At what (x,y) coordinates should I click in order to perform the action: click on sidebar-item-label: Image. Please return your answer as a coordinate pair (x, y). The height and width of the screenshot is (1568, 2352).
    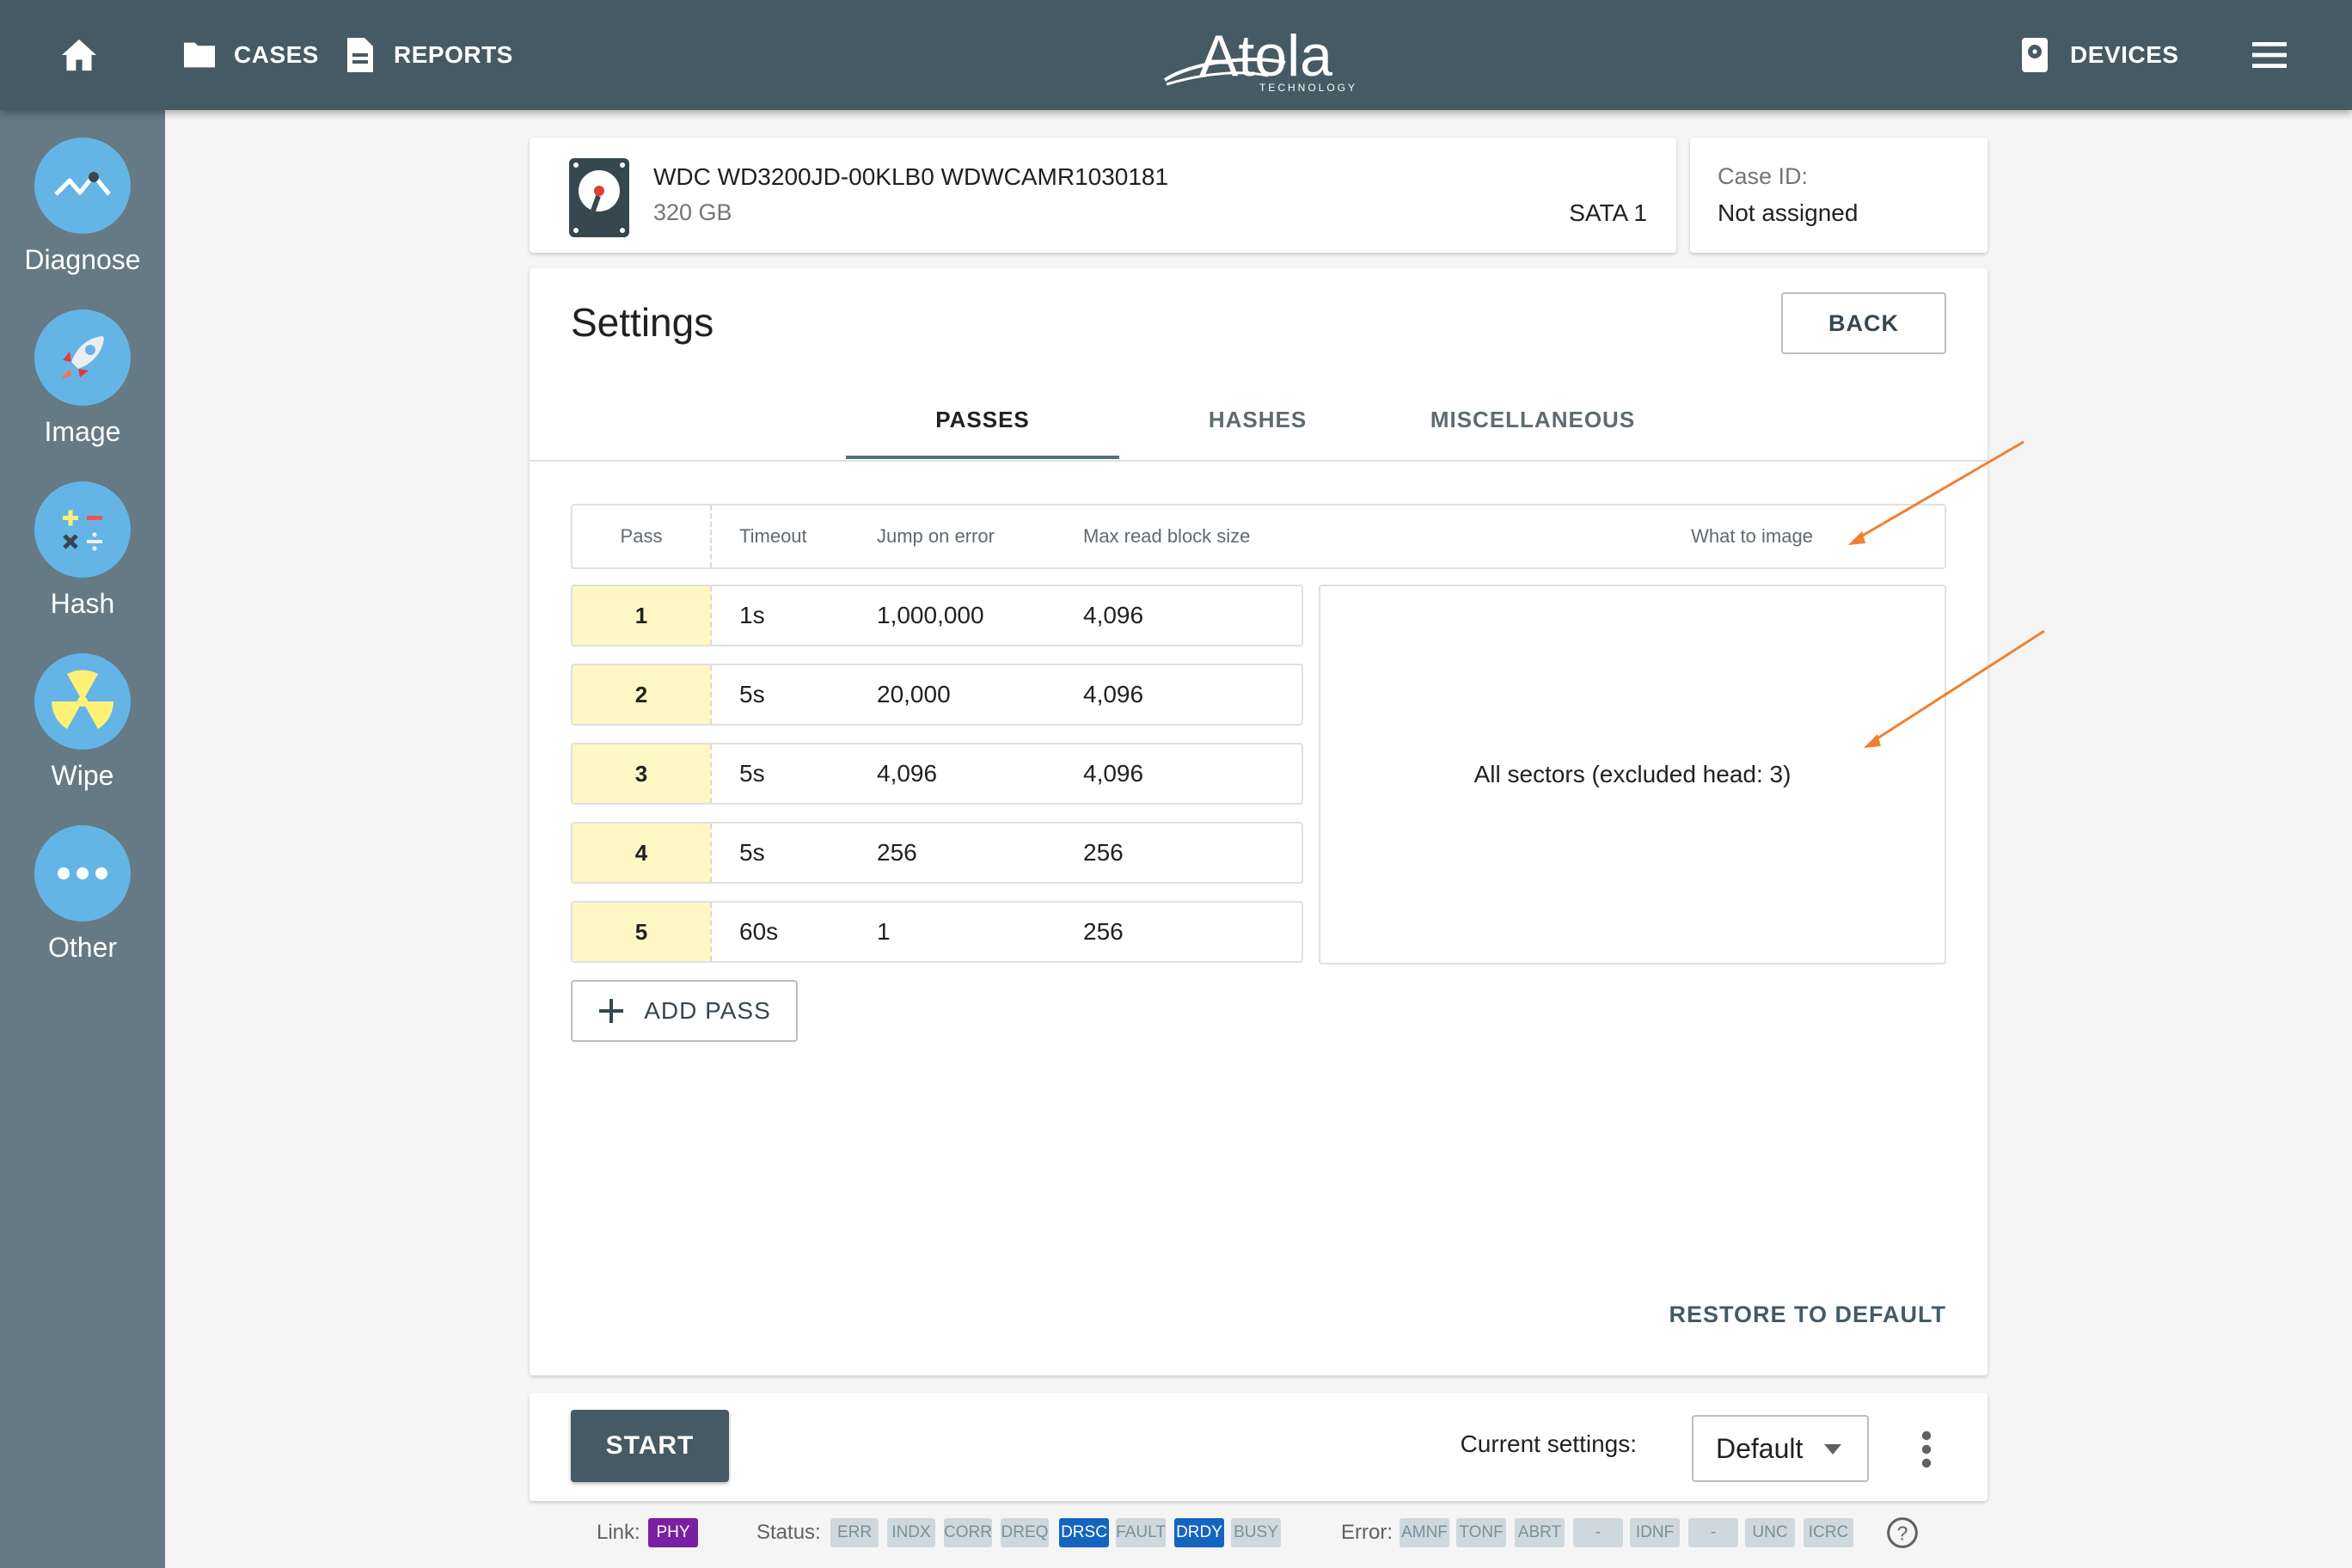
    Looking at the image, I should click on (82, 431).